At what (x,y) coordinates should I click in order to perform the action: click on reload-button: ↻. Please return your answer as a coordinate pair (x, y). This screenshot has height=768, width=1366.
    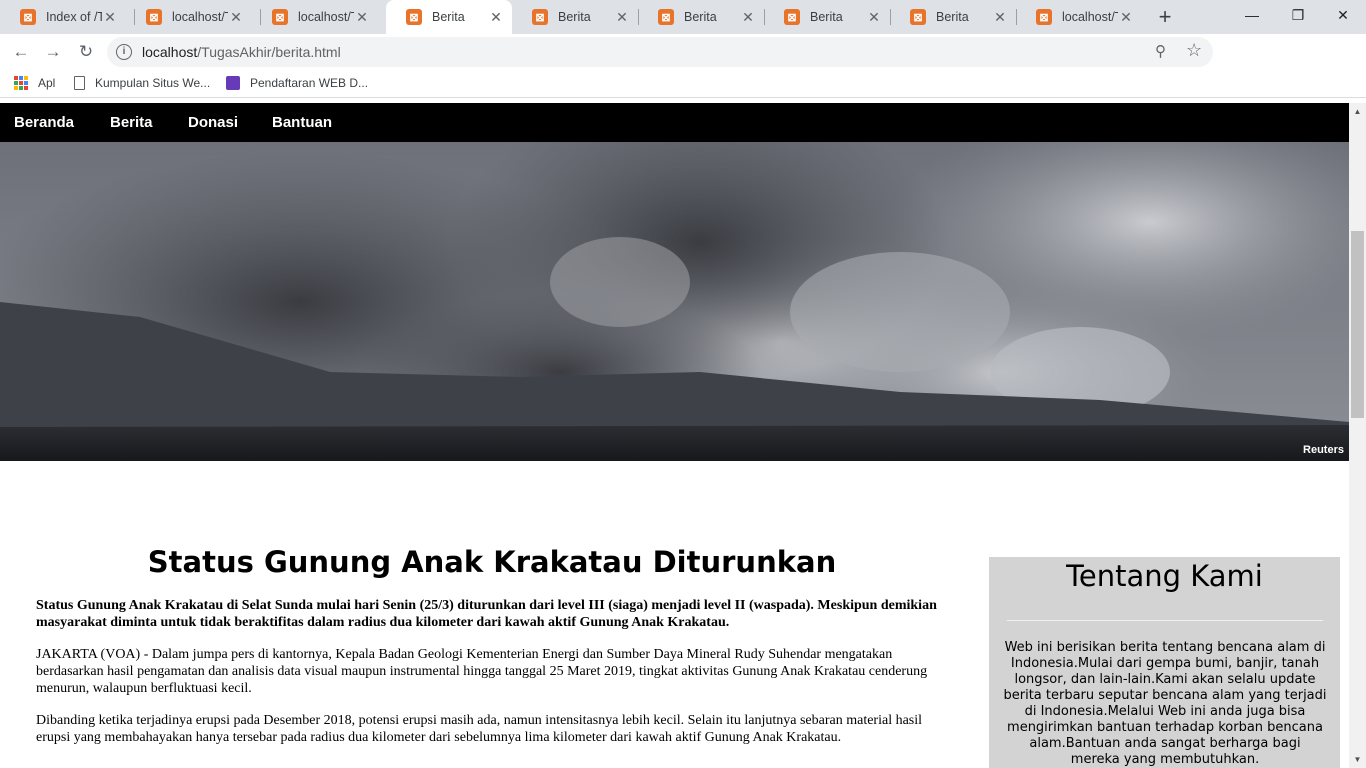
    Looking at the image, I should click on (86, 52).